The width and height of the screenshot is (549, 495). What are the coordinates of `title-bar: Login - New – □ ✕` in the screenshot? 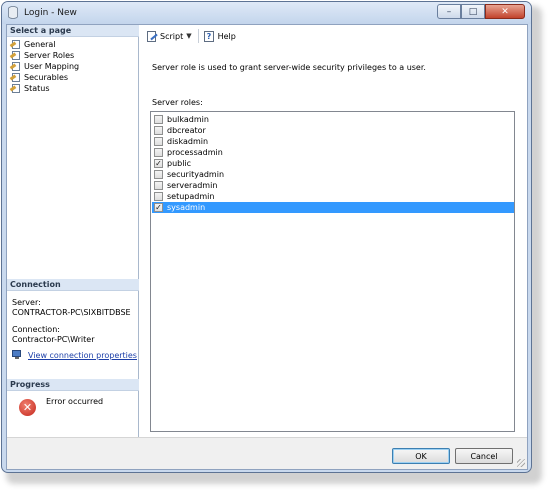 It's located at (266, 13).